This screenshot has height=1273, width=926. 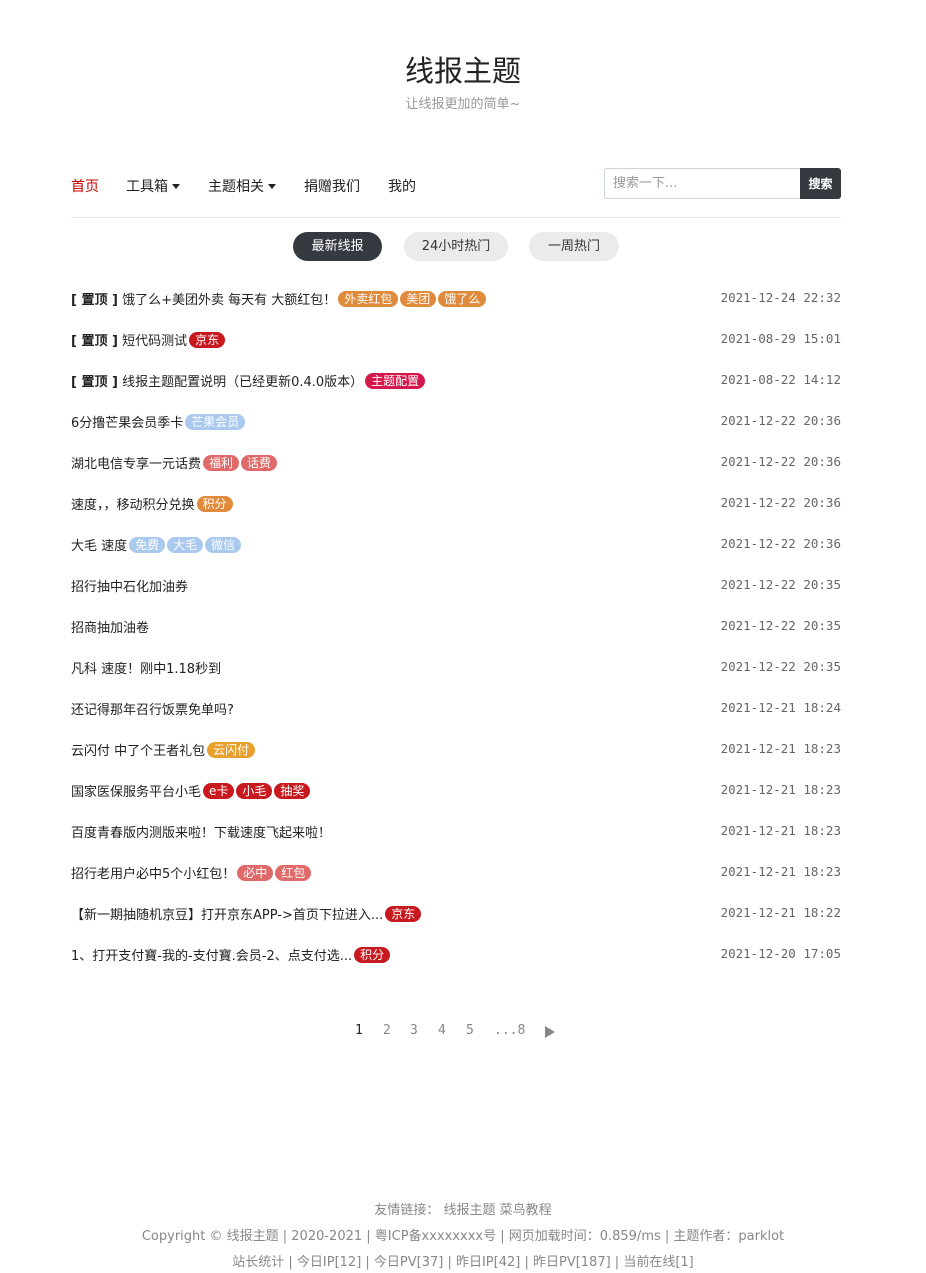 I want to click on friend-link: 线报主题, so click(x=469, y=1210).